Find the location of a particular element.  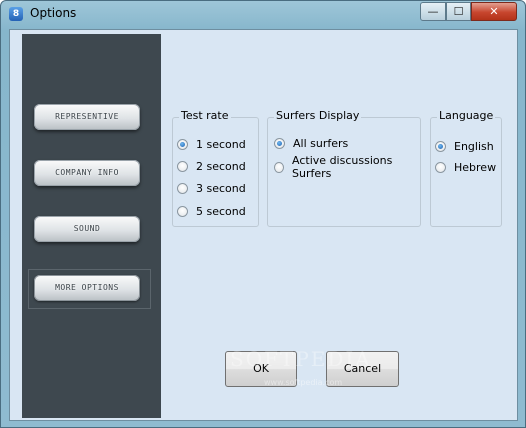

radio-1-second: 1 second is located at coordinates (211, 144).